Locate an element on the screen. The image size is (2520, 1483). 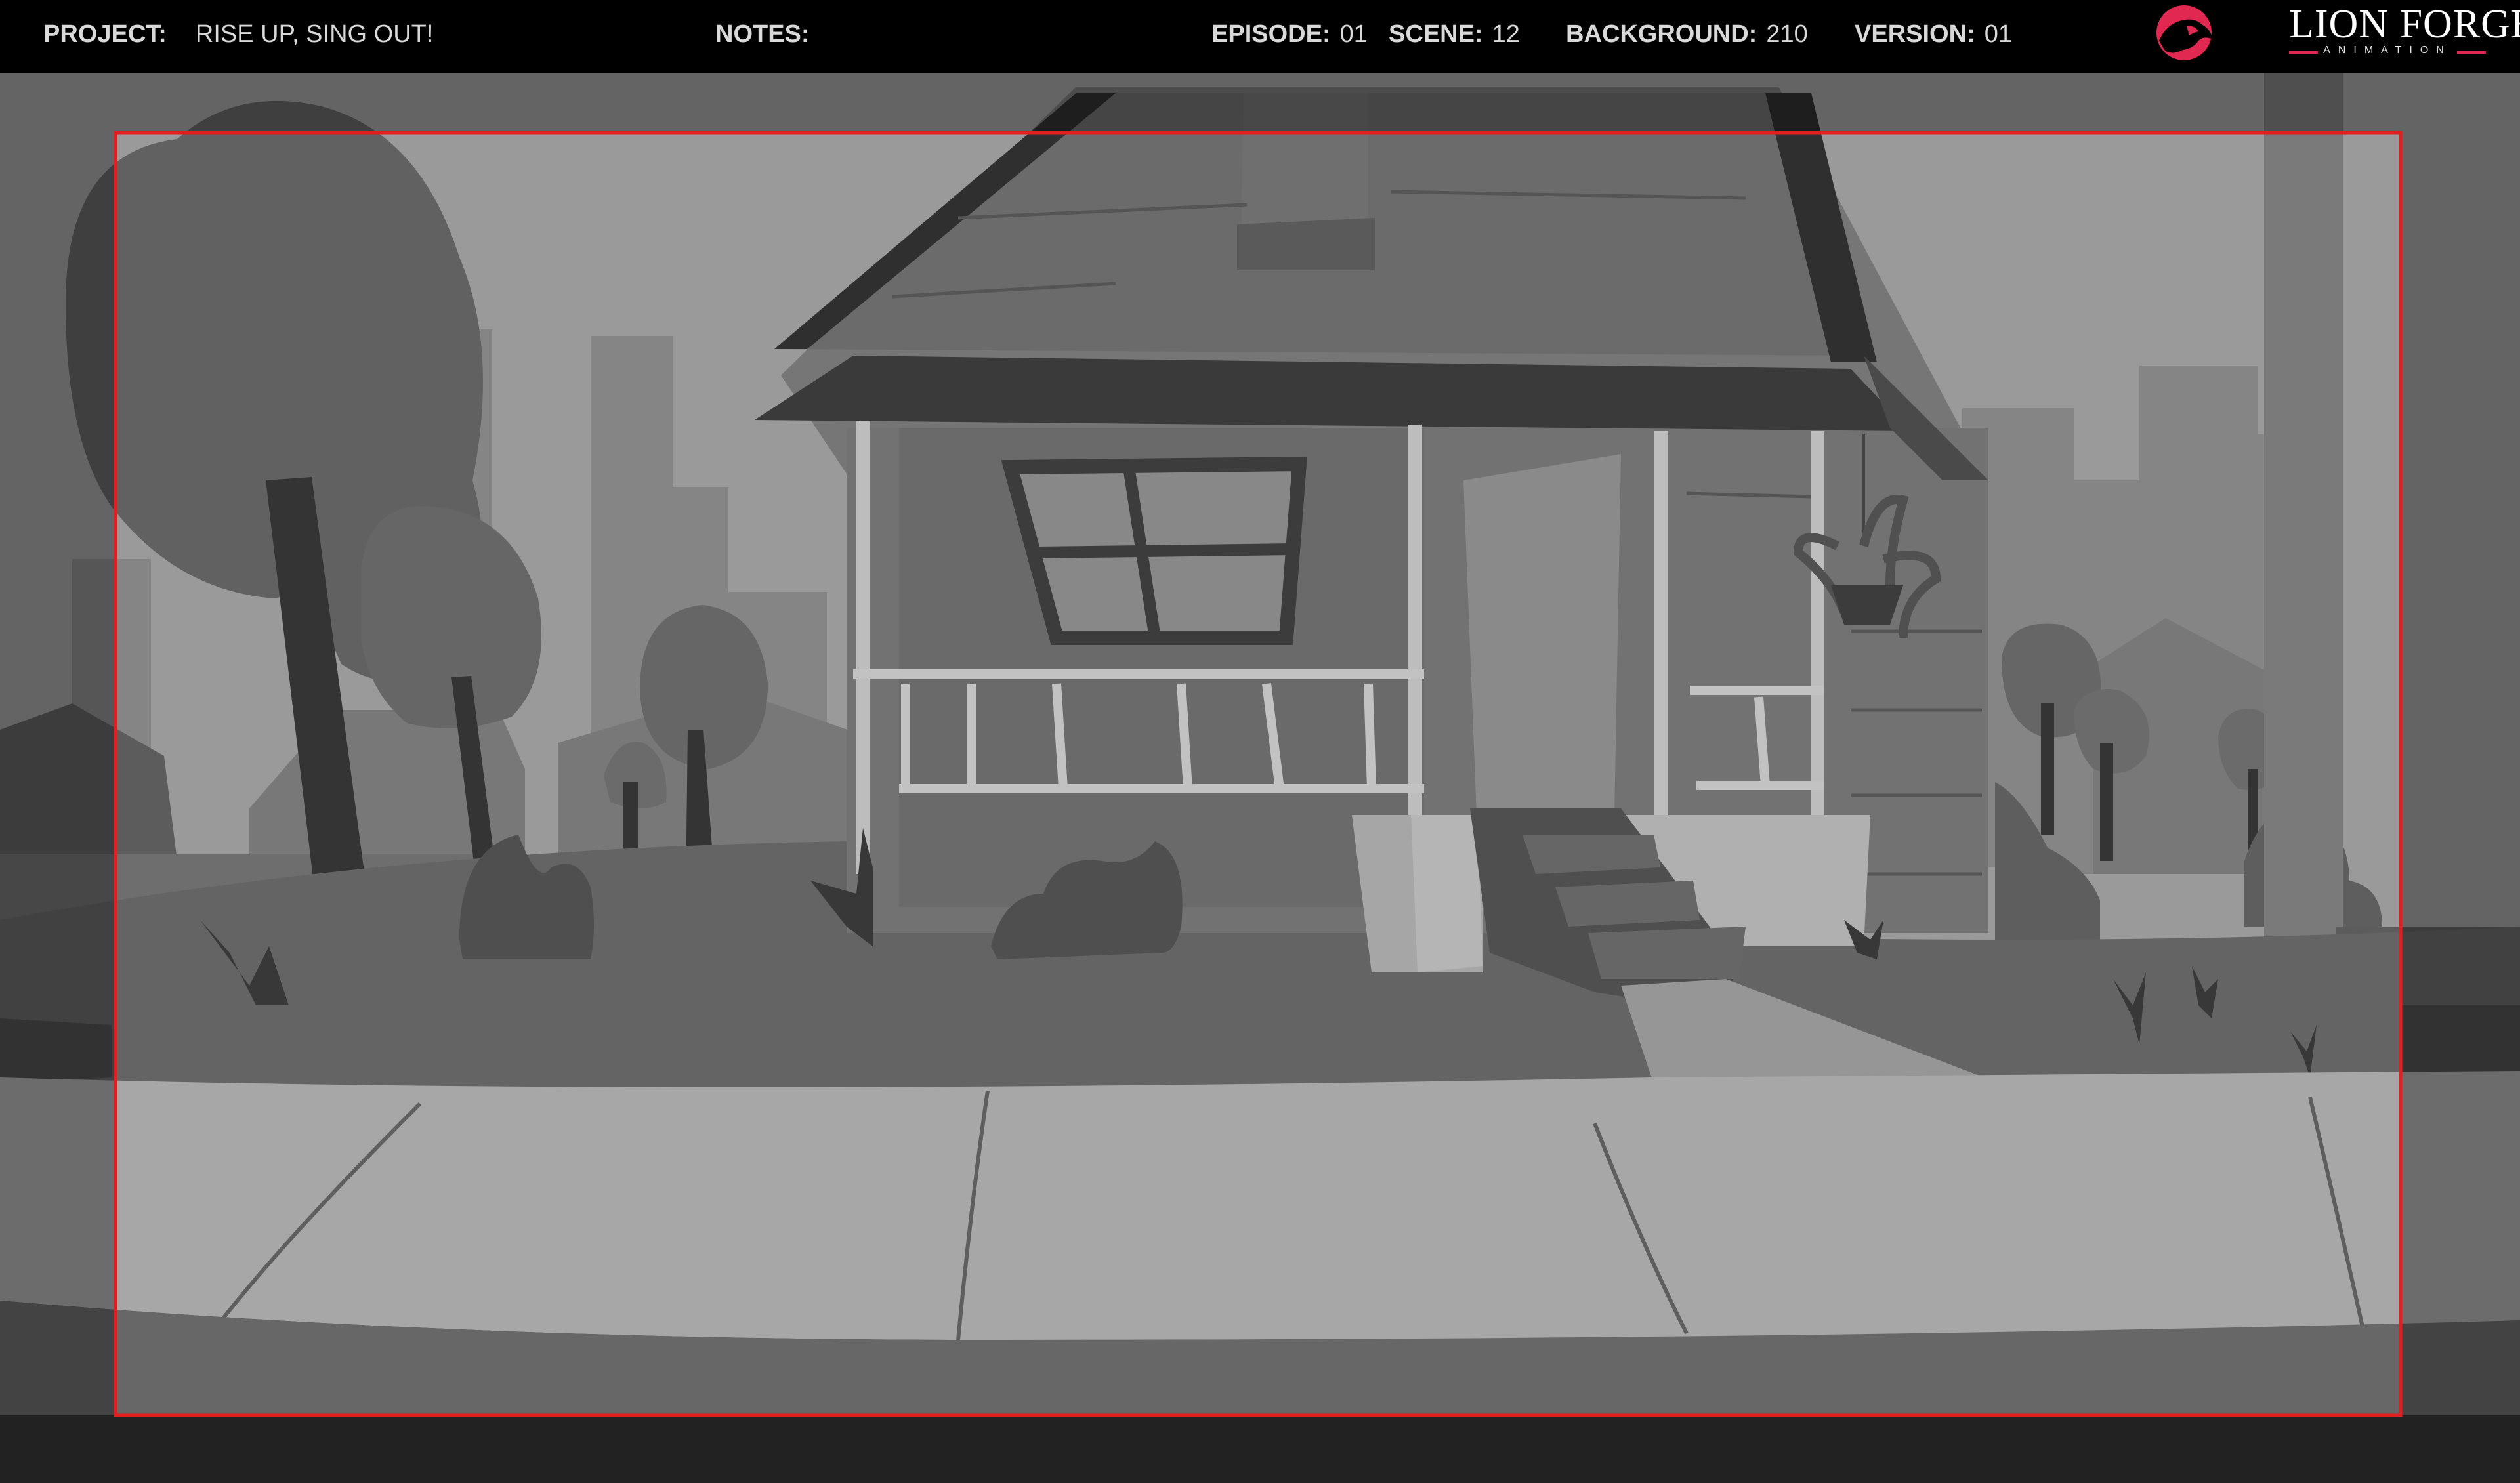
background-field: BACKGROUND: 210 is located at coordinates (1687, 34).